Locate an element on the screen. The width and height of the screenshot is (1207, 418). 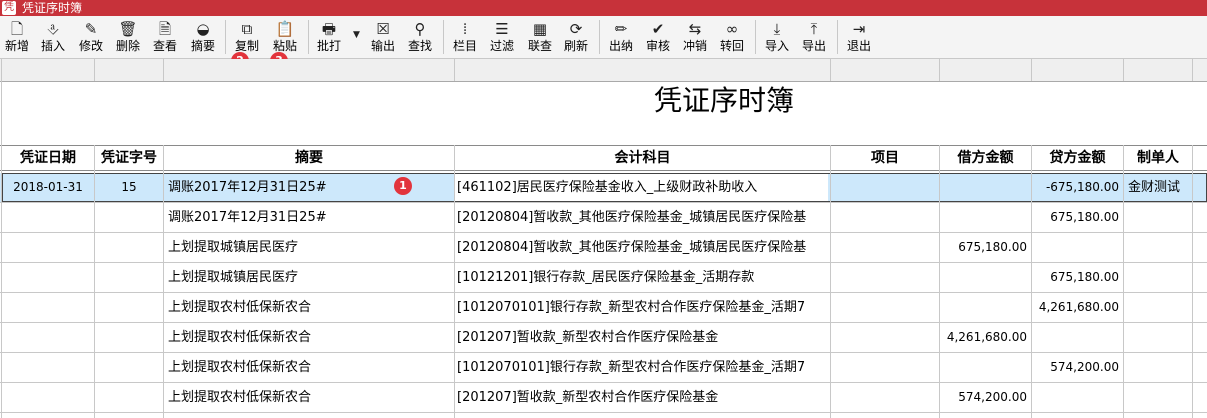
col-header-account: 会计科目 is located at coordinates (642, 158).